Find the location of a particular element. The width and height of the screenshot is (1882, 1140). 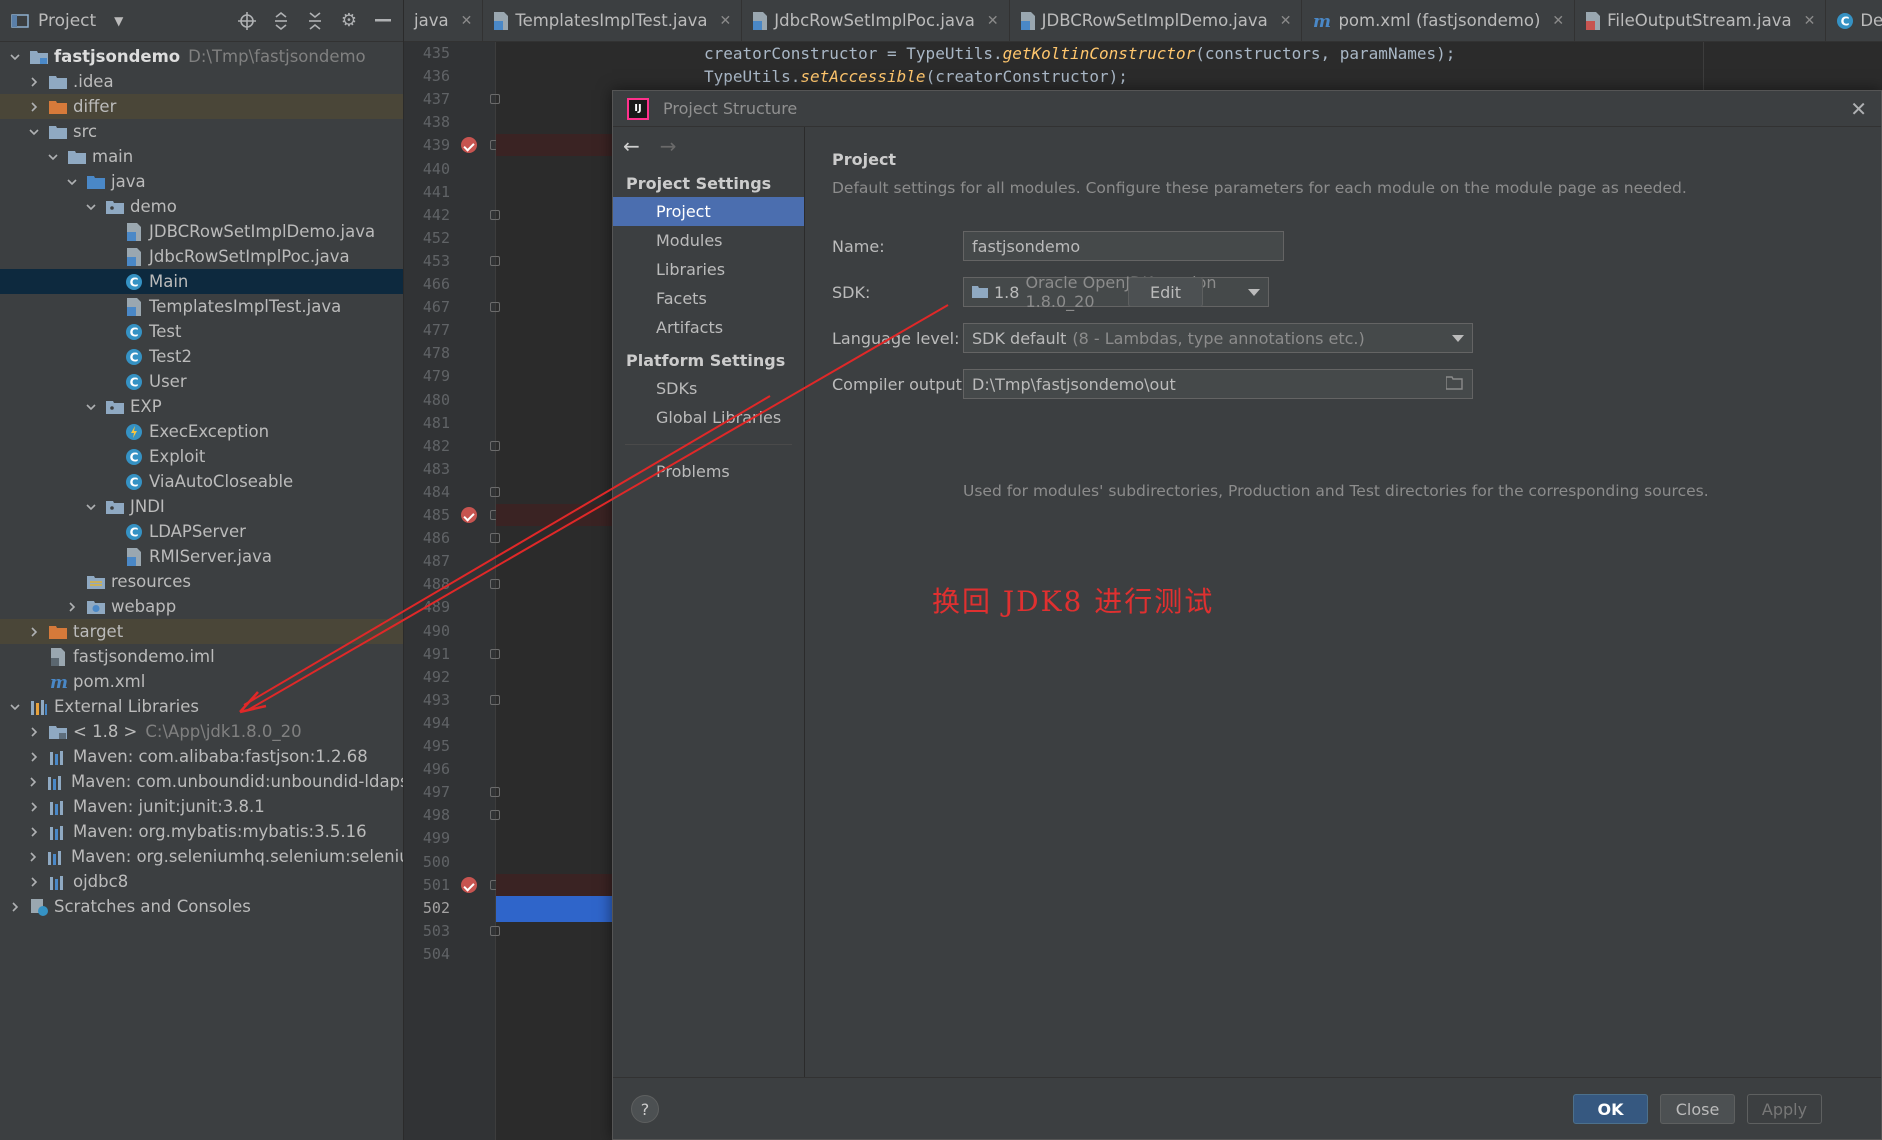

line-number: 497 is located at coordinates (427, 792).